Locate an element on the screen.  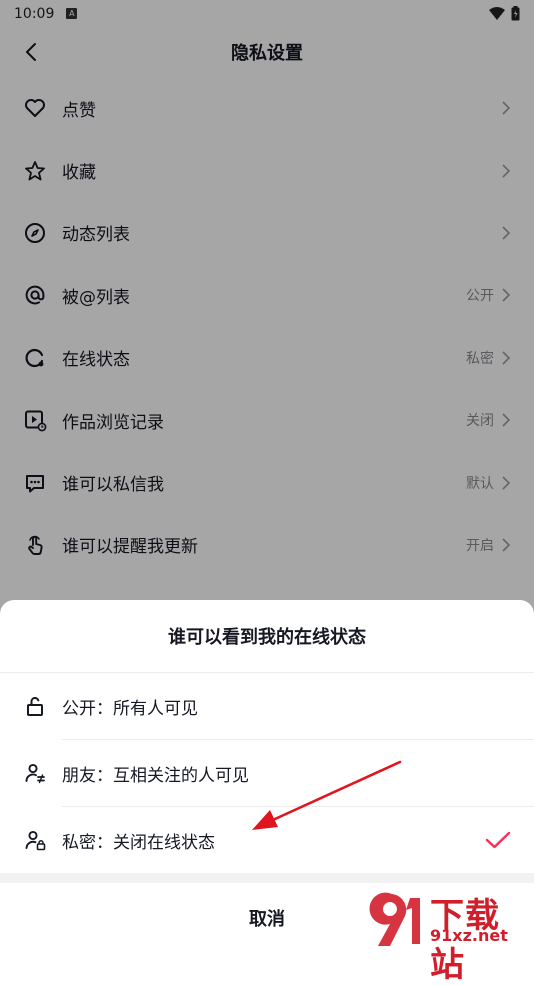
watermark-91-icon is located at coordinates (394, 919).